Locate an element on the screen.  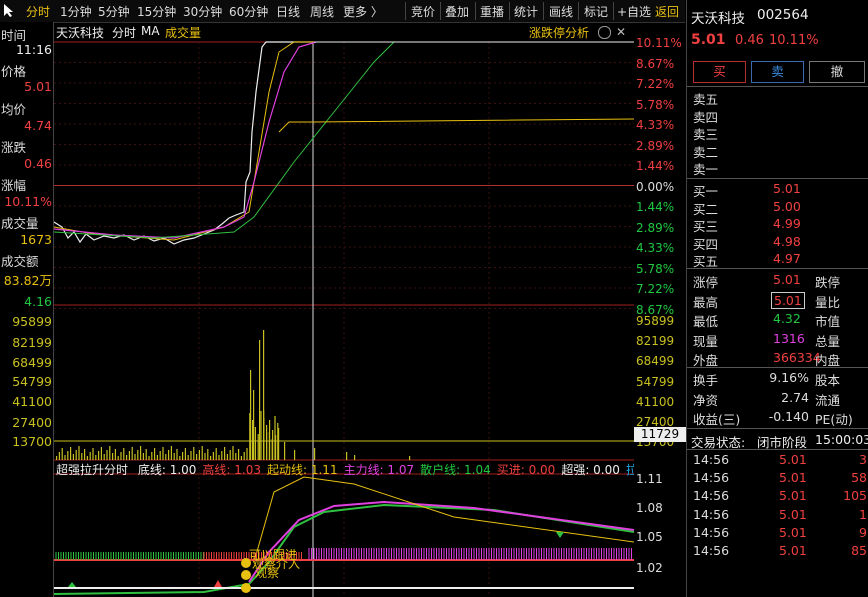
period-more-menu: 更多 〉 is located at coordinates (363, 11).